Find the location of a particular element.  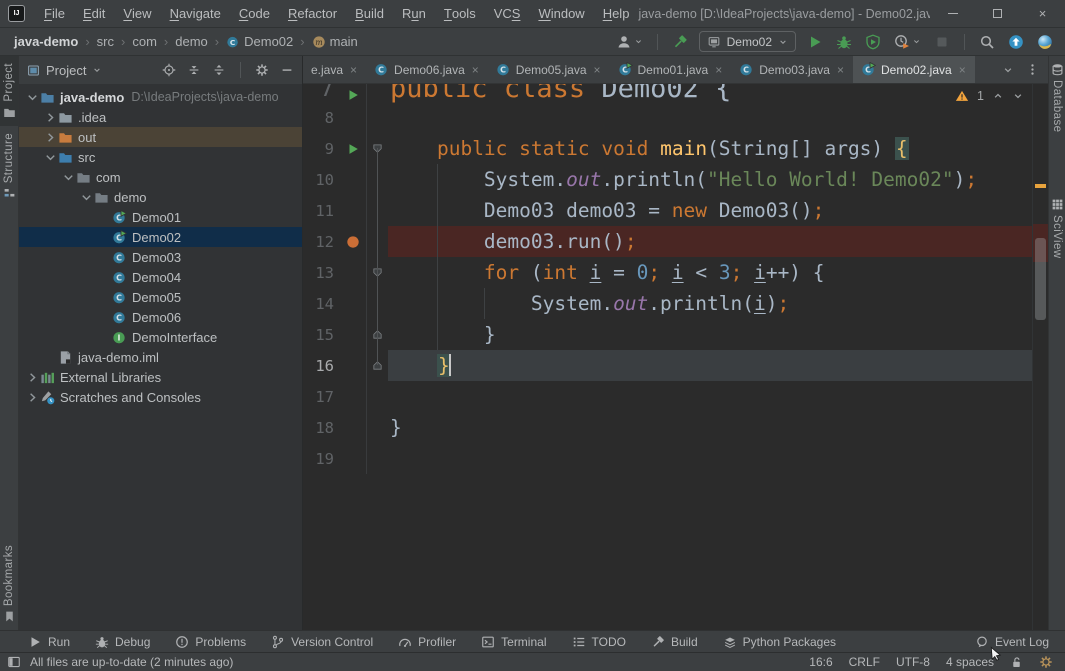

stripe-item-structure: Structure is located at coordinates (9, 166).